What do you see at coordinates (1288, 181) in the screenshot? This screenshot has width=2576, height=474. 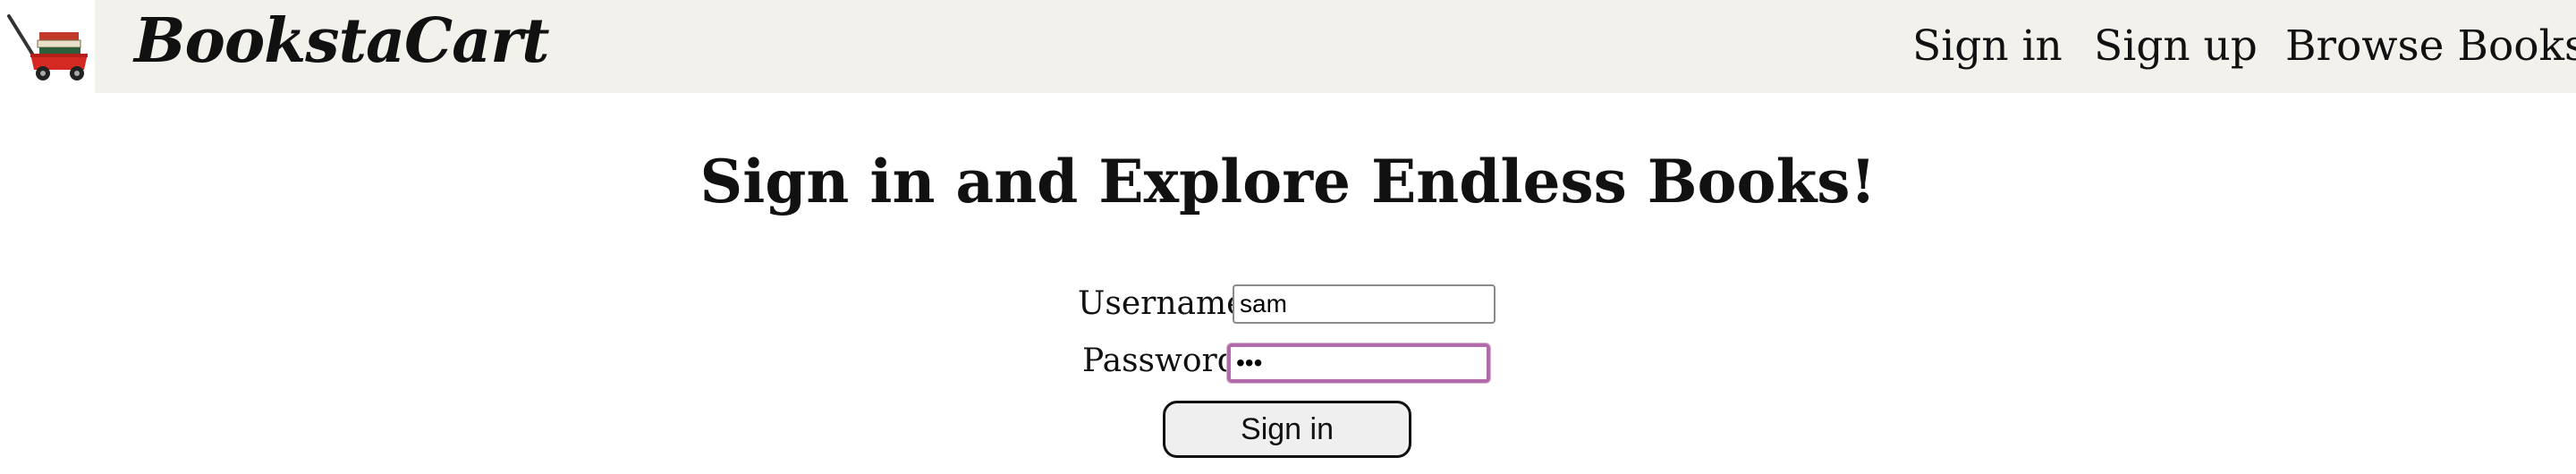 I see `page-title: Sign in and Explore Endless Books!` at bounding box center [1288, 181].